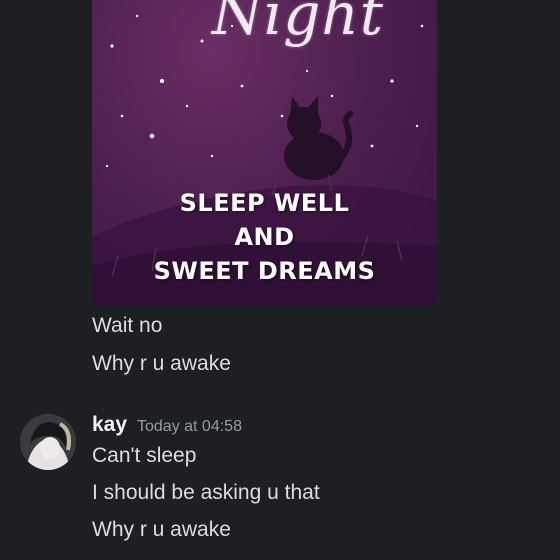 The image size is (560, 560). What do you see at coordinates (298, 24) in the screenshot?
I see `gif-script-title: Night` at bounding box center [298, 24].